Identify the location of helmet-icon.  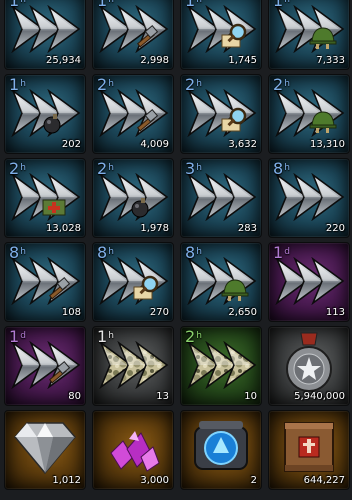
(323, 38).